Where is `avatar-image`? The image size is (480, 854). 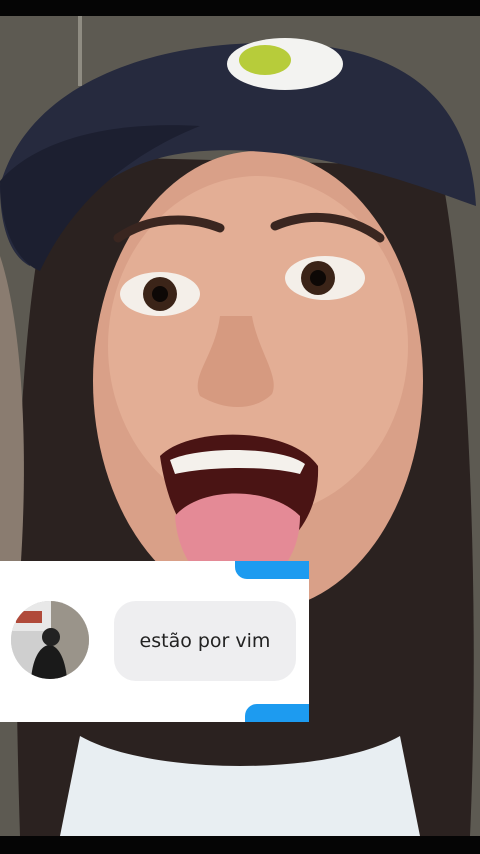 avatar-image is located at coordinates (50, 640).